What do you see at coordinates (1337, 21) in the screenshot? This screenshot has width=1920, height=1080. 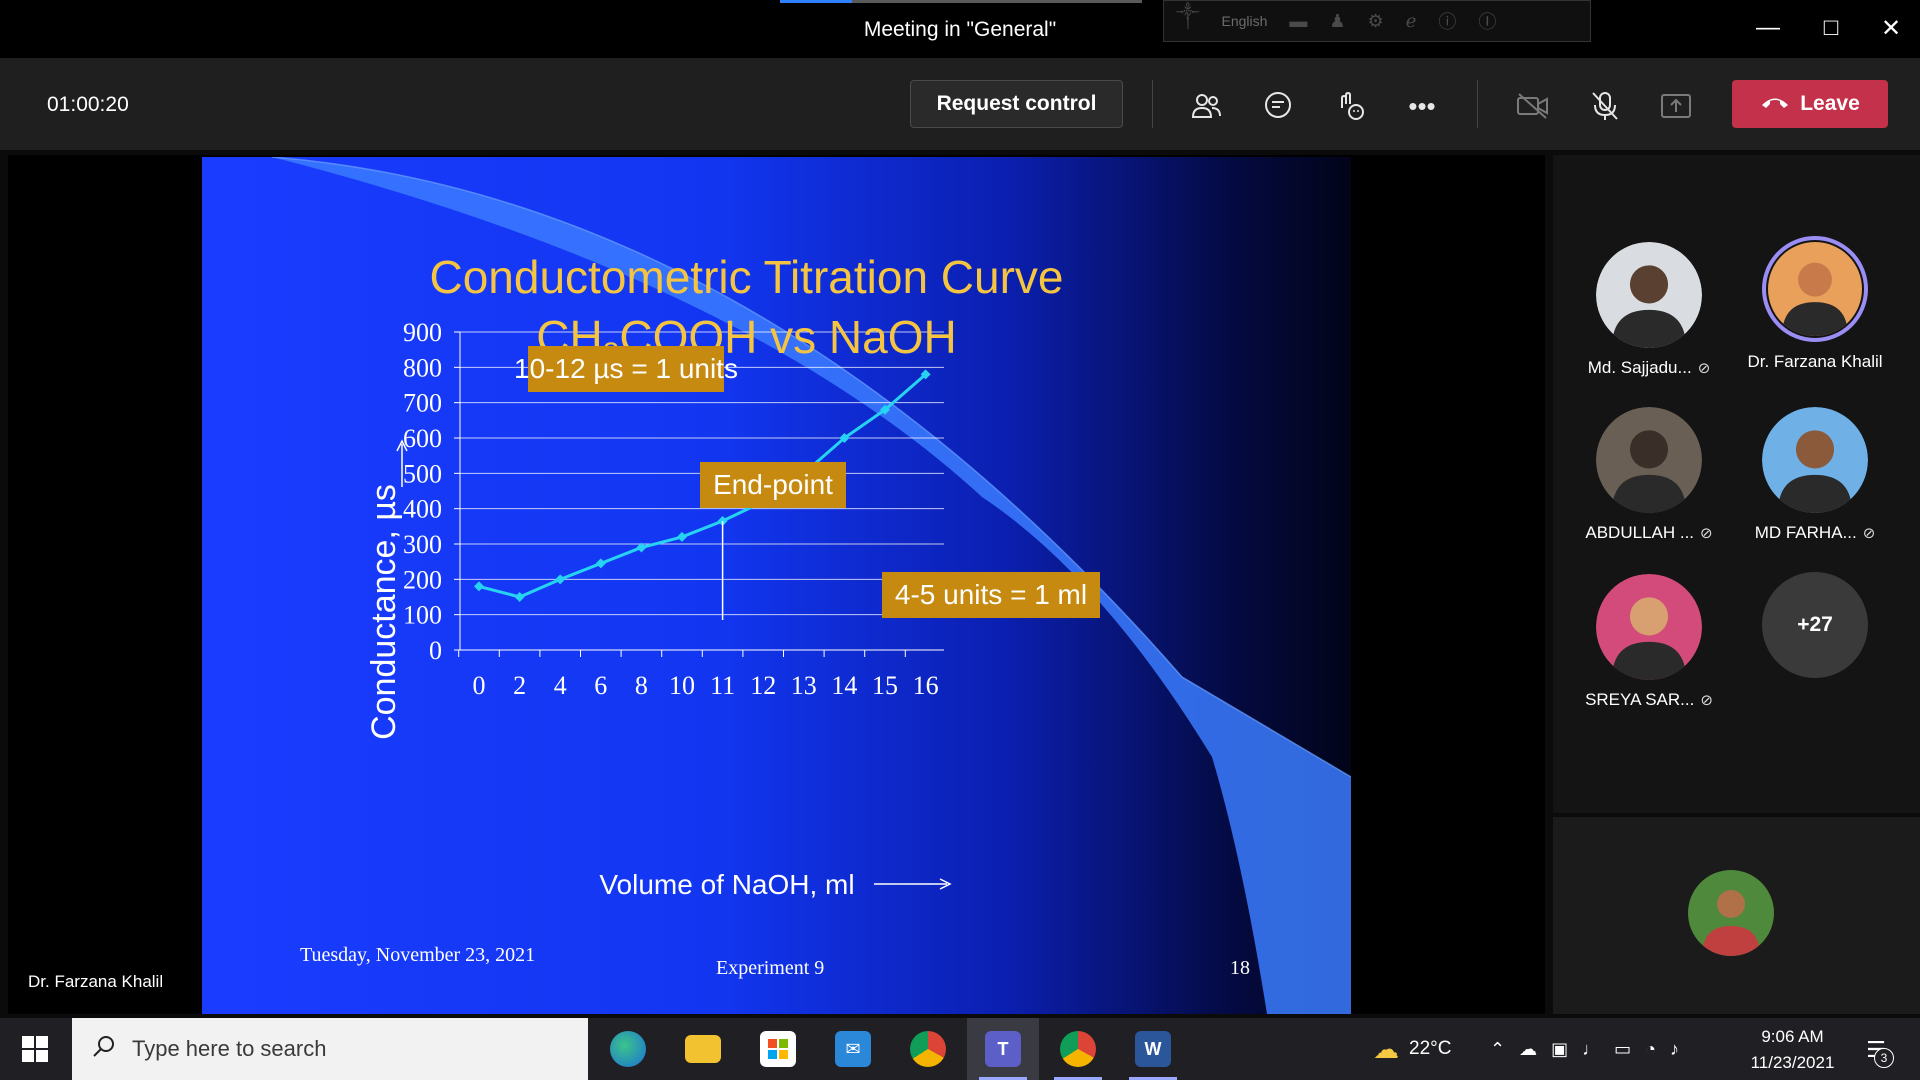 I see `stamp-icon: ♟` at bounding box center [1337, 21].